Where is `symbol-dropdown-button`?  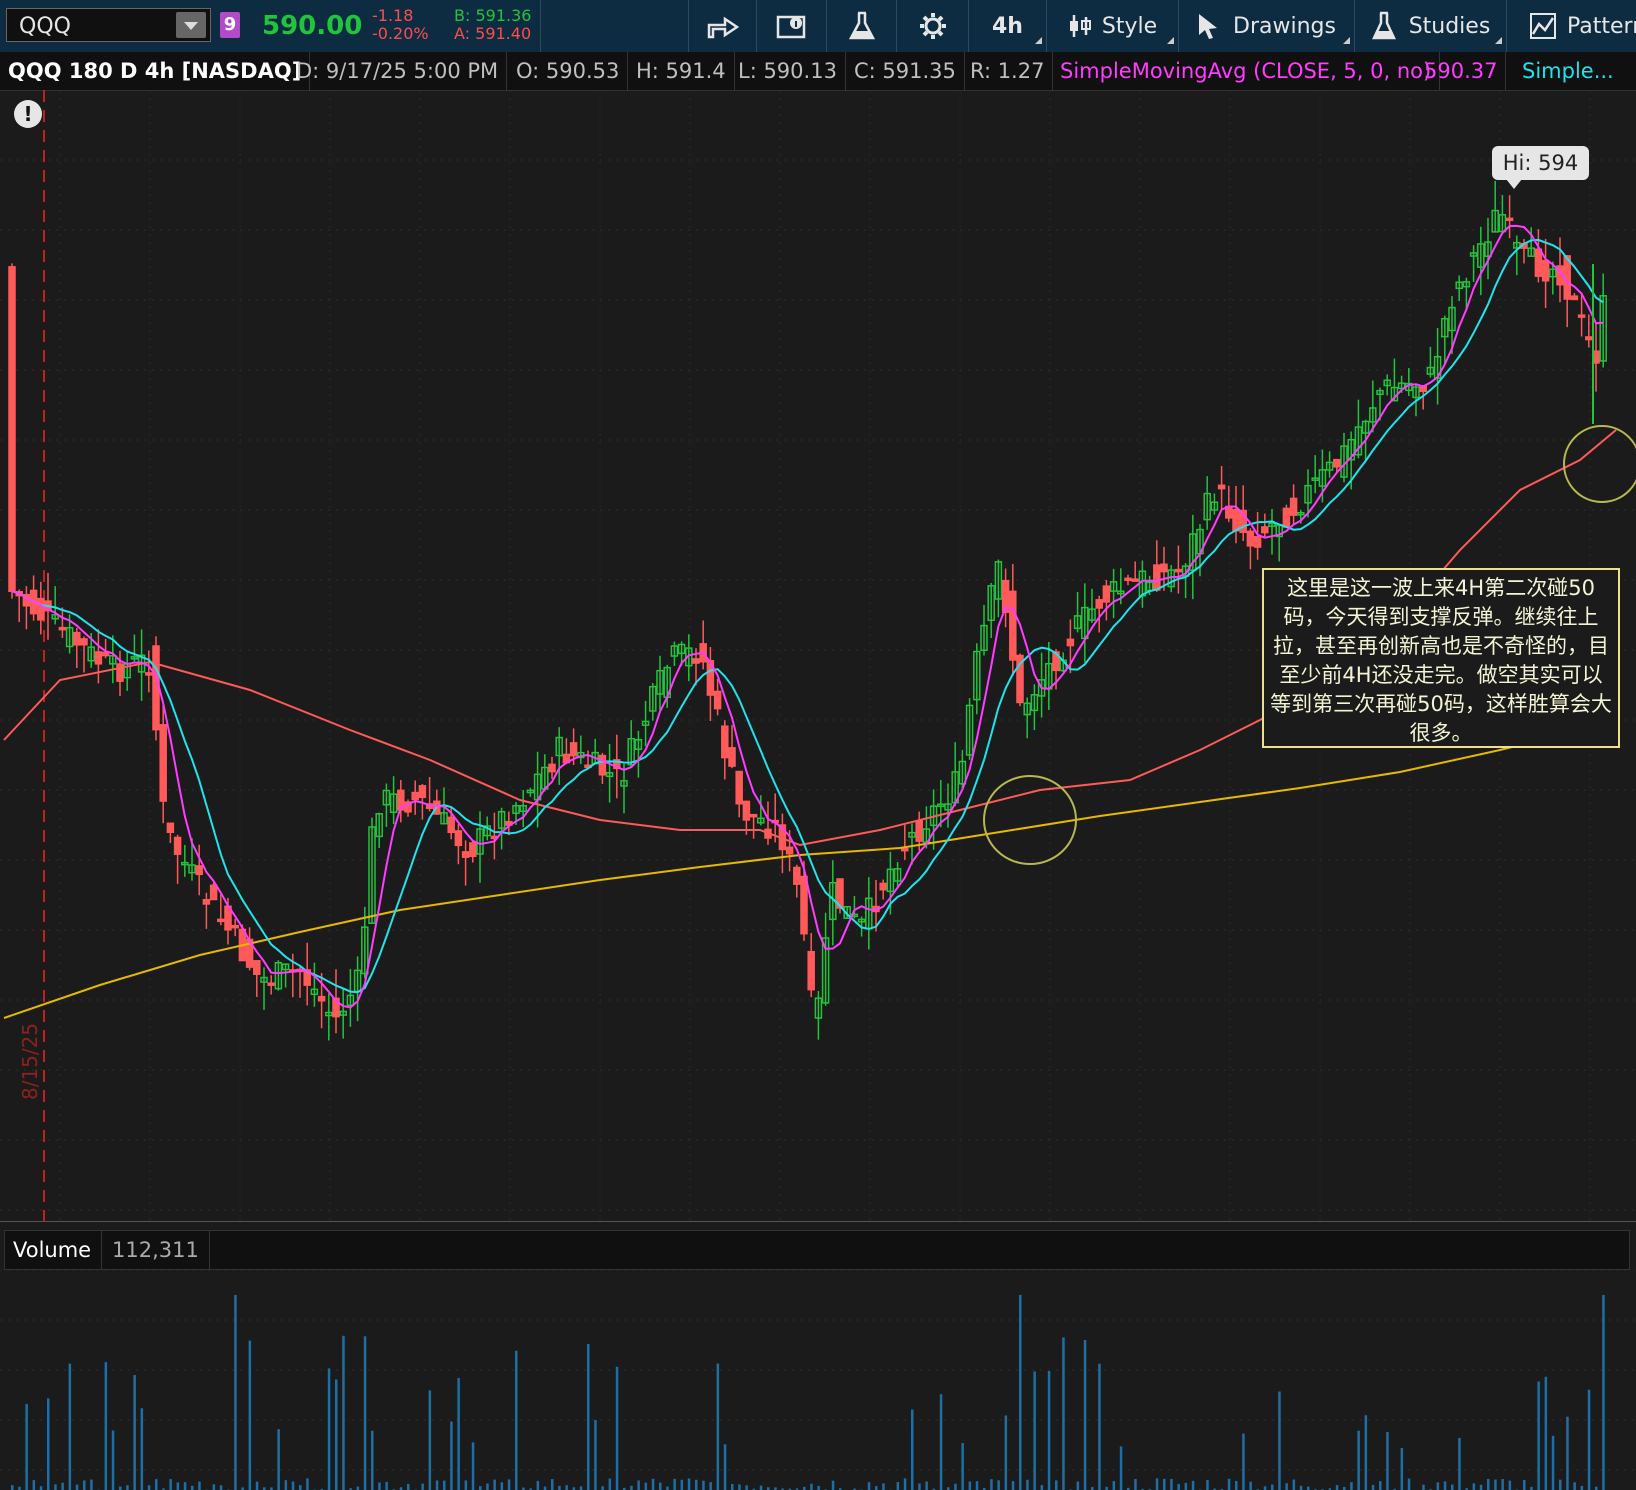 symbol-dropdown-button is located at coordinates (191, 25).